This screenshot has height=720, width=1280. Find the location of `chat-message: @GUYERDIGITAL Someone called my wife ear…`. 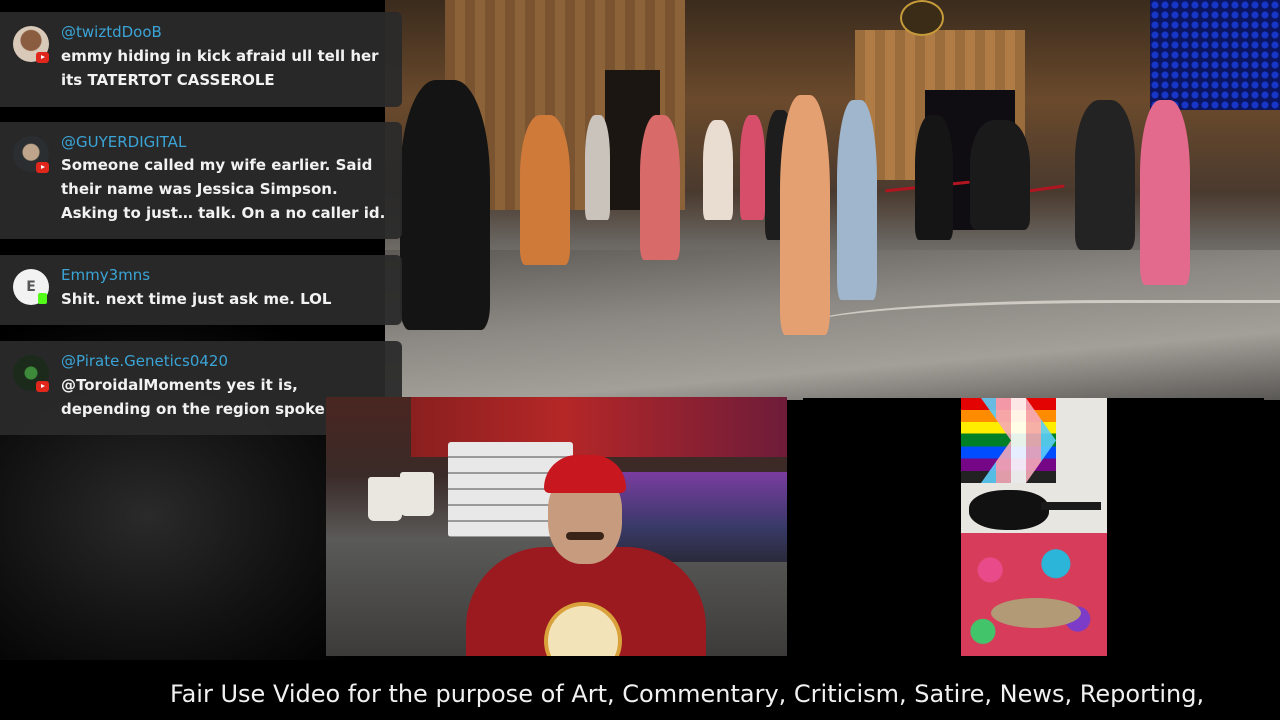

chat-message: @GUYERDIGITAL Someone called my wife ear… is located at coordinates (201, 180).